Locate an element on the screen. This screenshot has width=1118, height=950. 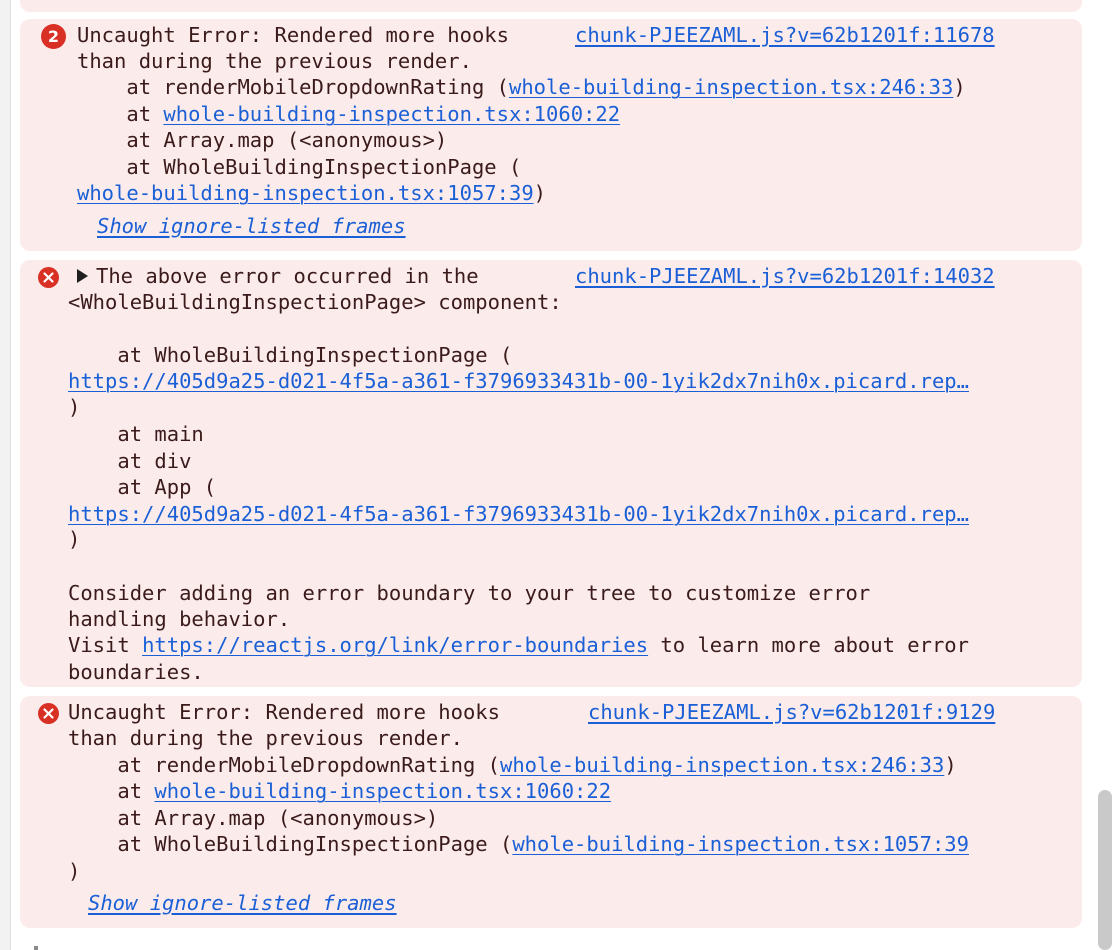
stack-frame: at App ( is located at coordinates (142, 487).